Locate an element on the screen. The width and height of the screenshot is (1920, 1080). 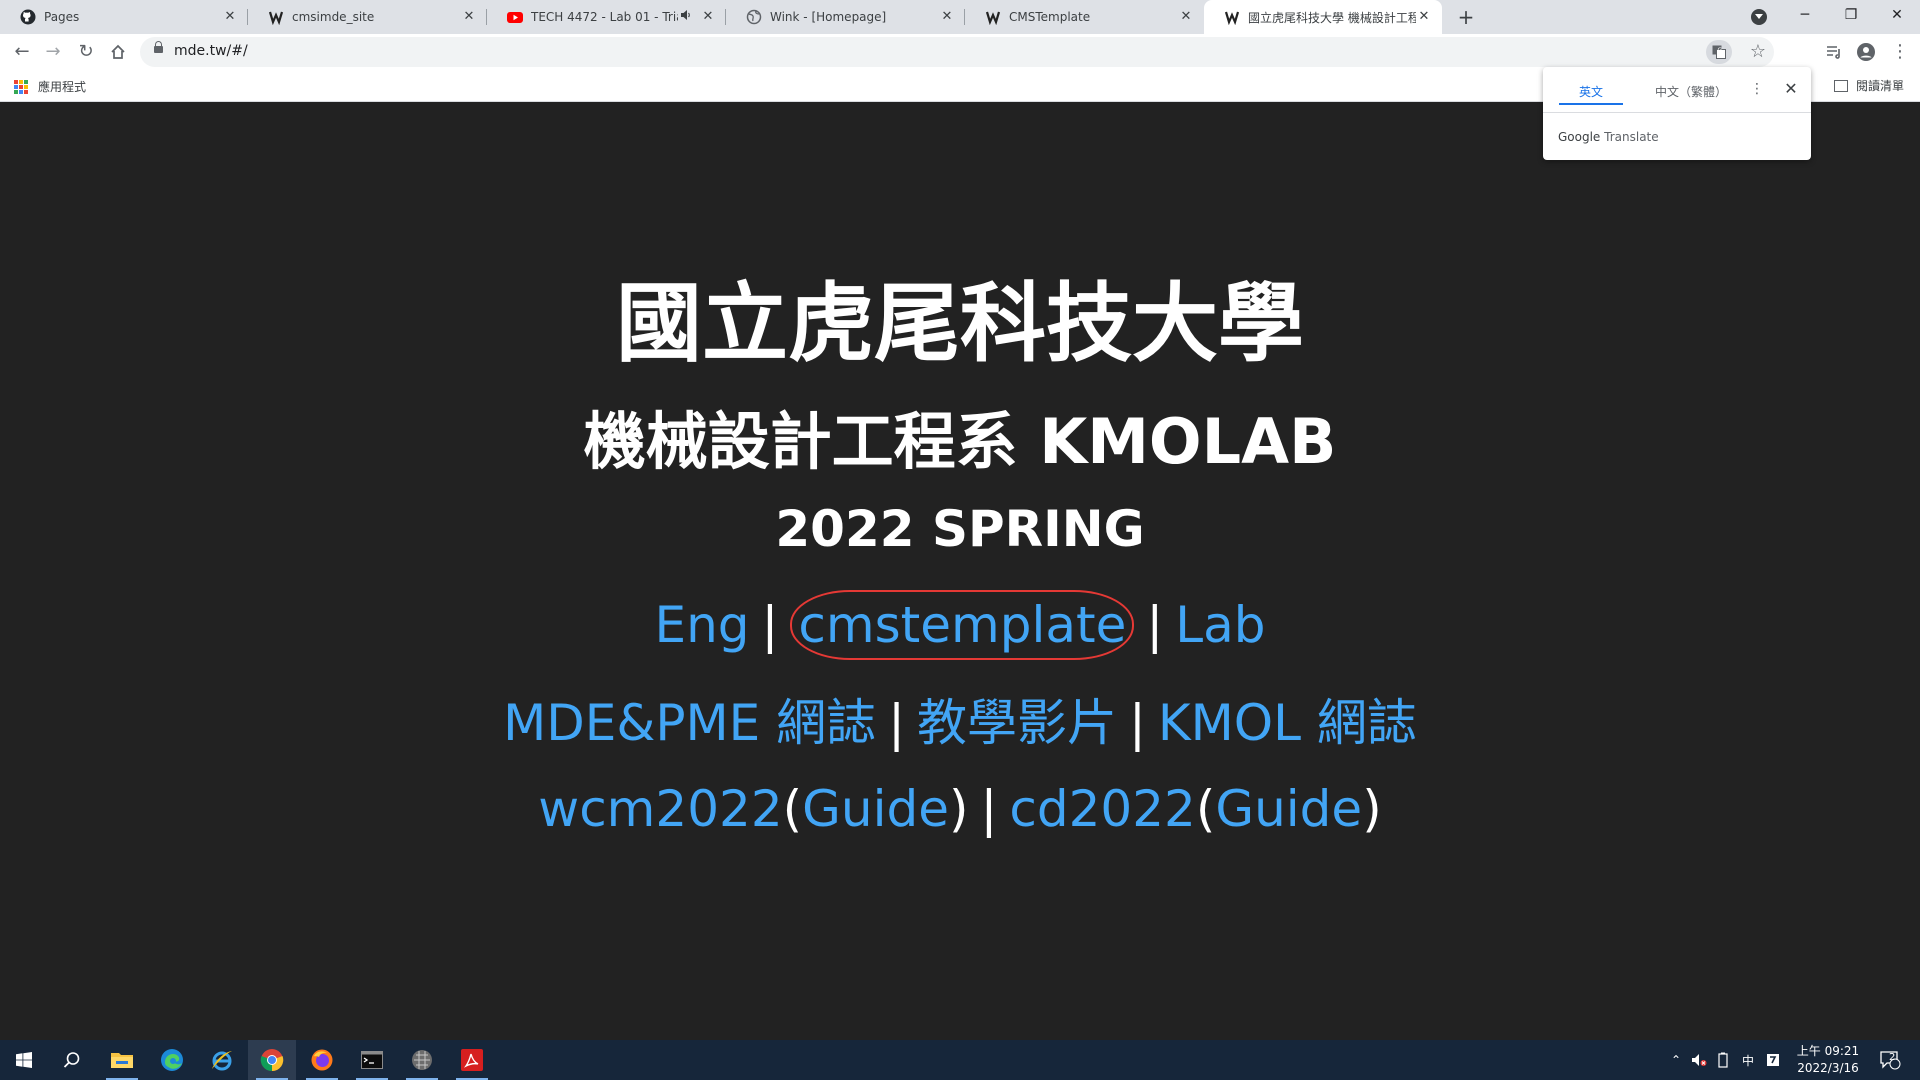
links-row-1: Eng | cmstemplate | Lab is located at coordinates (960, 625).